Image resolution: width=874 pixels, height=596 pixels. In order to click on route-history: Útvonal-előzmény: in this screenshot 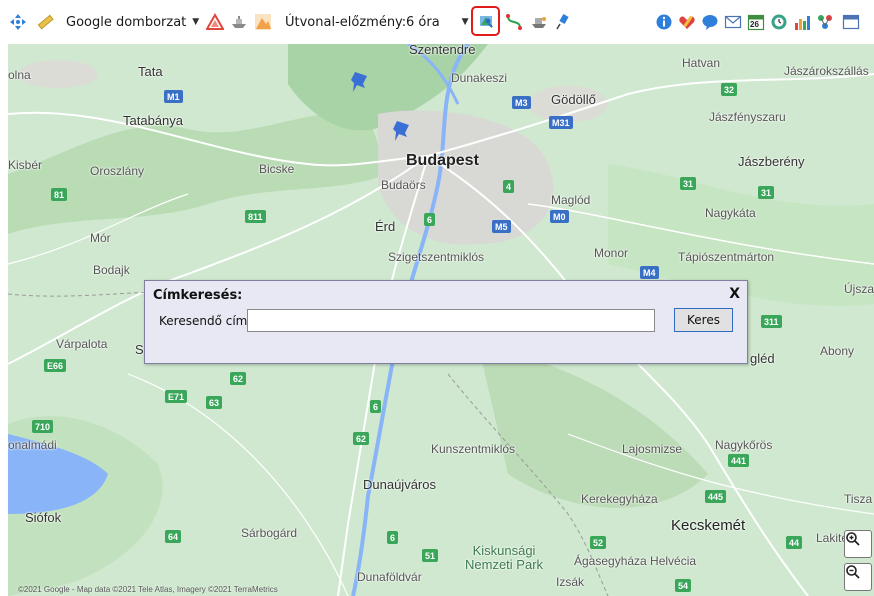, I will do `click(345, 22)`.